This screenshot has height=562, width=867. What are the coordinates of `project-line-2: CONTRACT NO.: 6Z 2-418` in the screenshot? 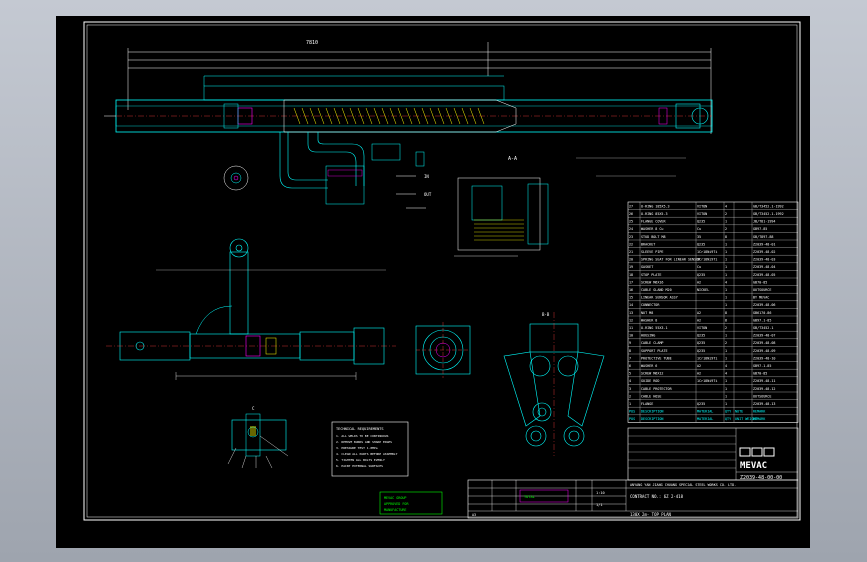 It's located at (657, 496).